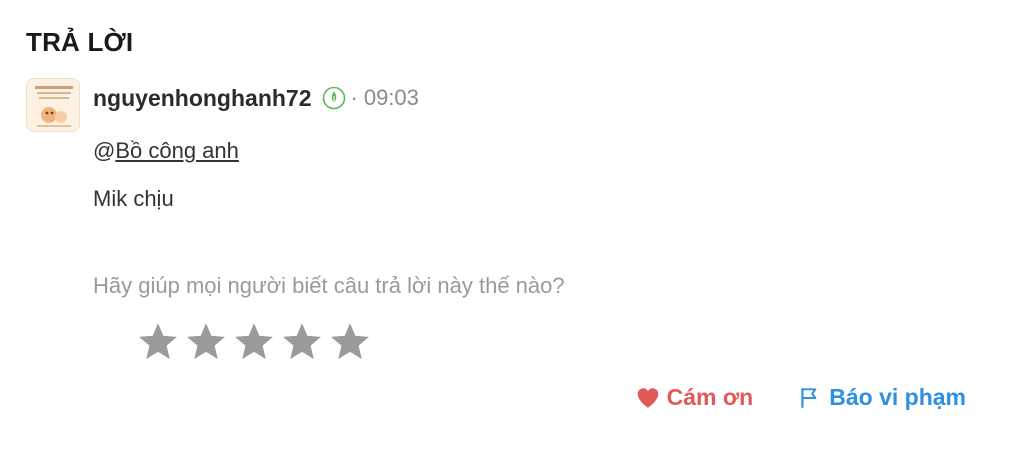 This screenshot has height=451, width=1024. I want to click on mention-prefix: @, so click(104, 150).